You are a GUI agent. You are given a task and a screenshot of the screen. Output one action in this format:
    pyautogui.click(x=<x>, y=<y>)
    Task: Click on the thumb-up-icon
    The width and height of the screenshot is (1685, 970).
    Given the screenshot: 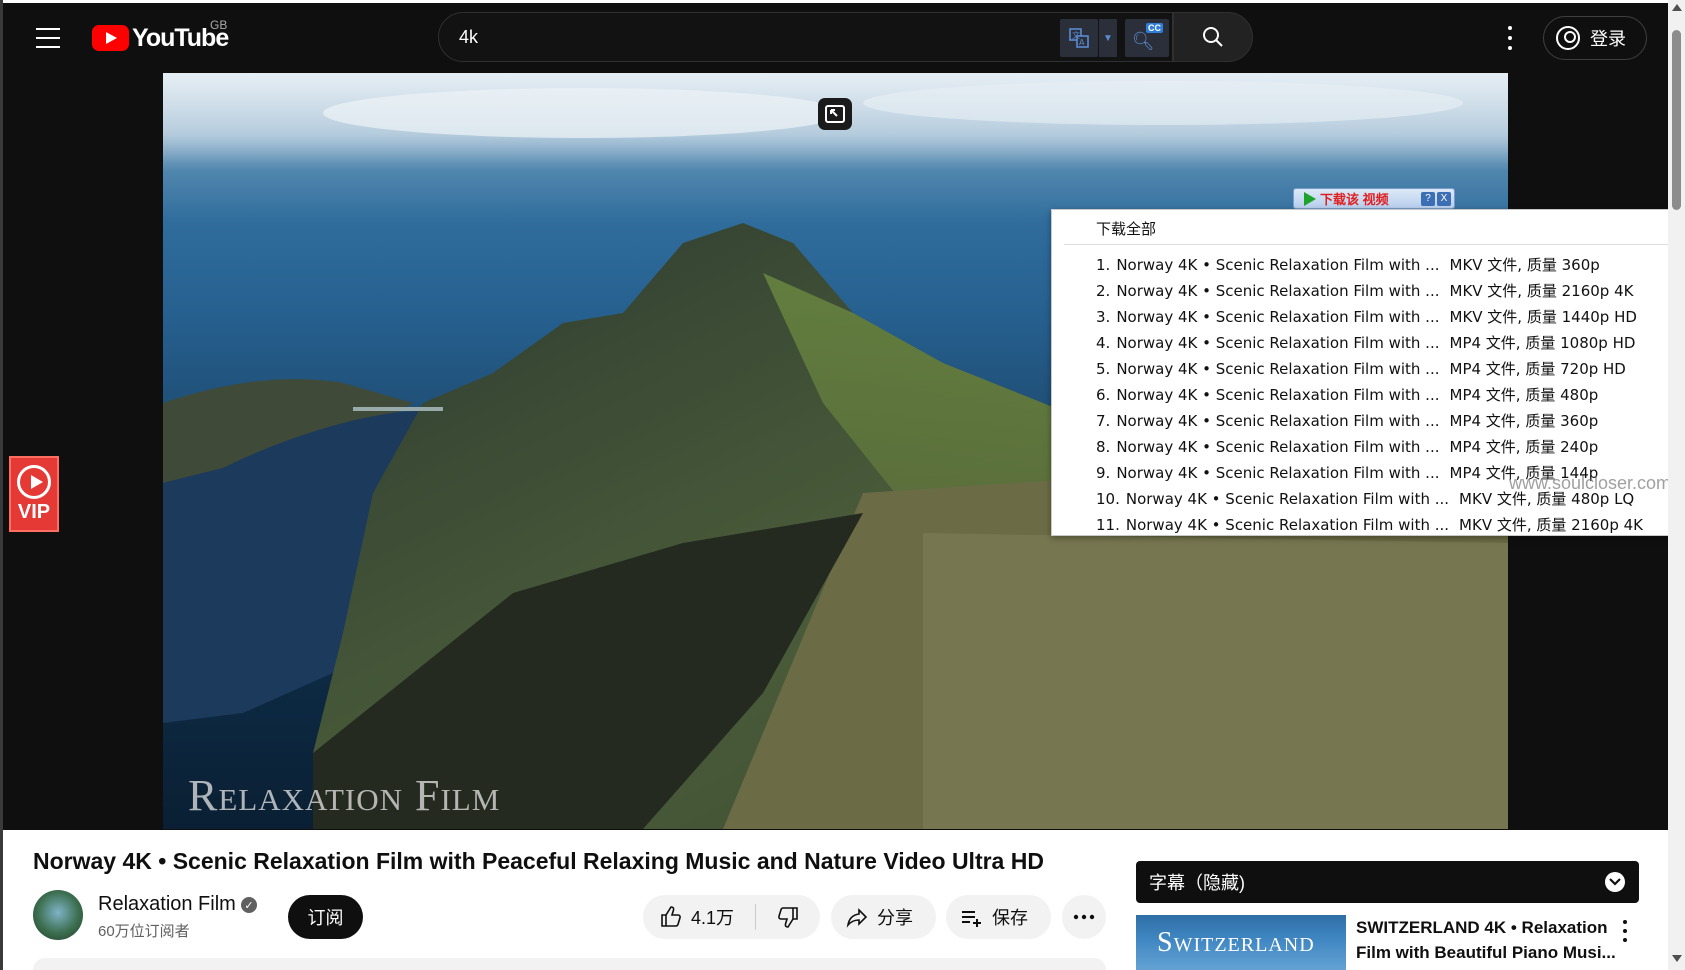 What is the action you would take?
    pyautogui.click(x=671, y=916)
    